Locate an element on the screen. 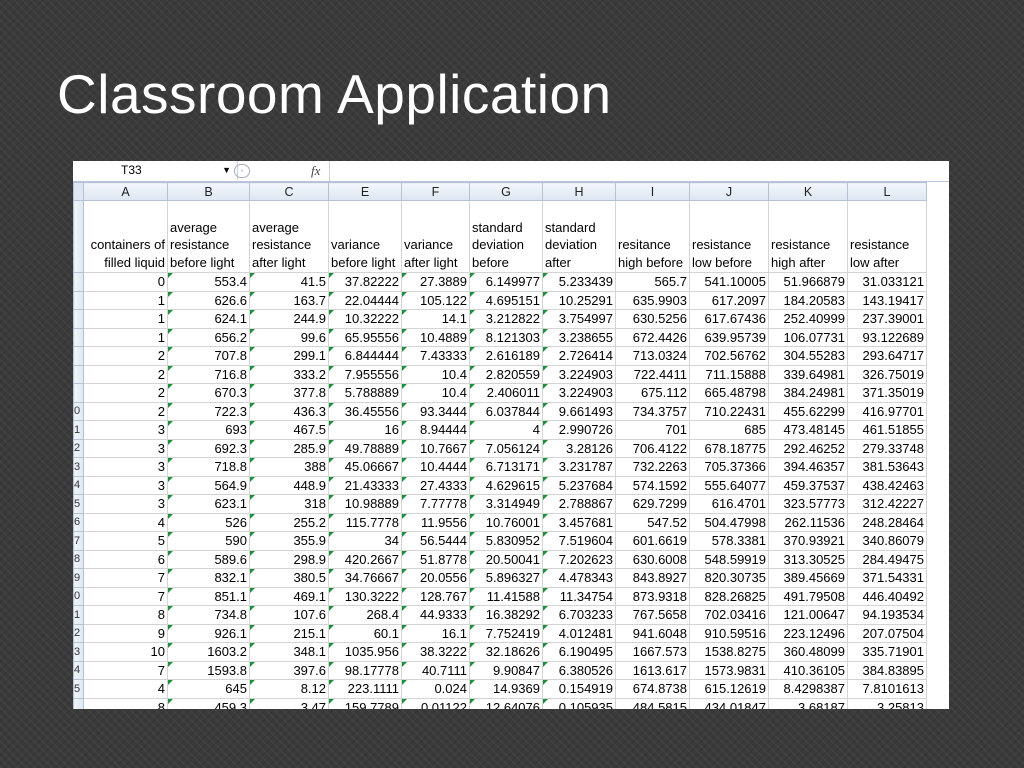 The width and height of the screenshot is (1024, 768). table-cell: 2.788867 is located at coordinates (579, 504).